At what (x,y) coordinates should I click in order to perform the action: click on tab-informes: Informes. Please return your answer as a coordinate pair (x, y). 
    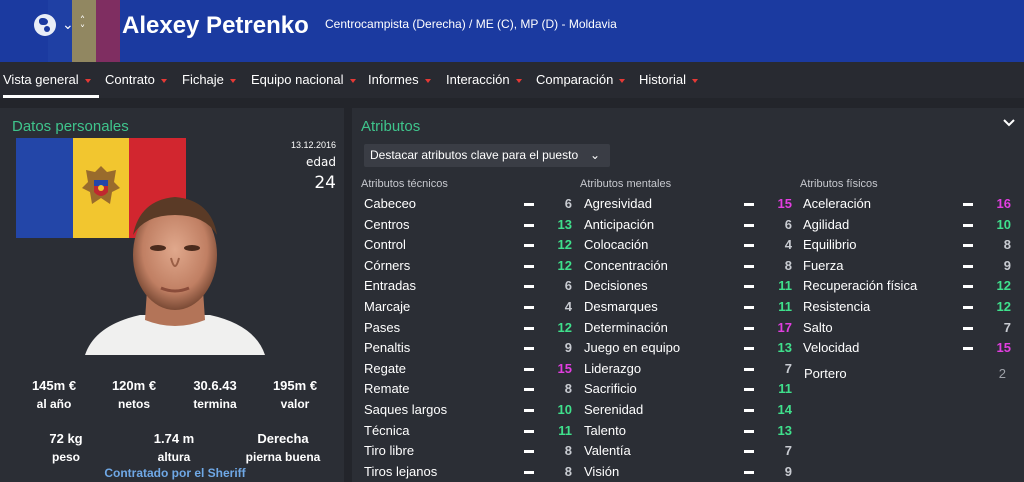
    Looking at the image, I should click on (399, 80).